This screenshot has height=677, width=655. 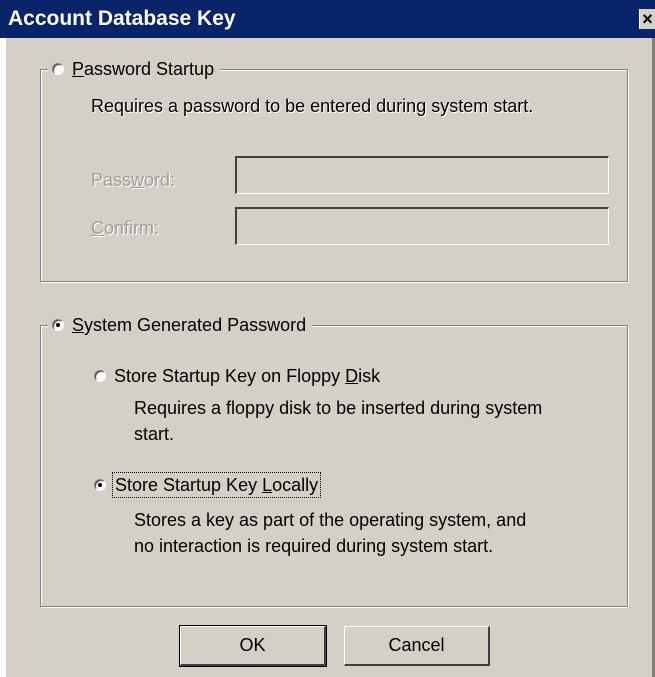 I want to click on close-button: ×, so click(x=647, y=19).